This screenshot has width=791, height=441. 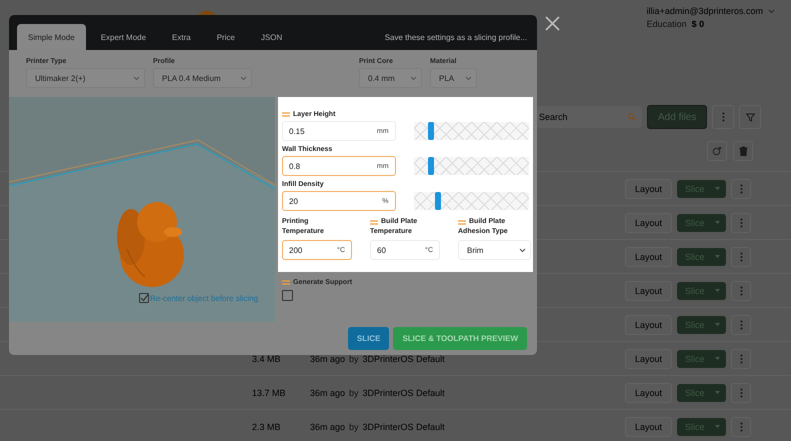 What do you see at coordinates (589, 117) in the screenshot?
I see `search-field: Search` at bounding box center [589, 117].